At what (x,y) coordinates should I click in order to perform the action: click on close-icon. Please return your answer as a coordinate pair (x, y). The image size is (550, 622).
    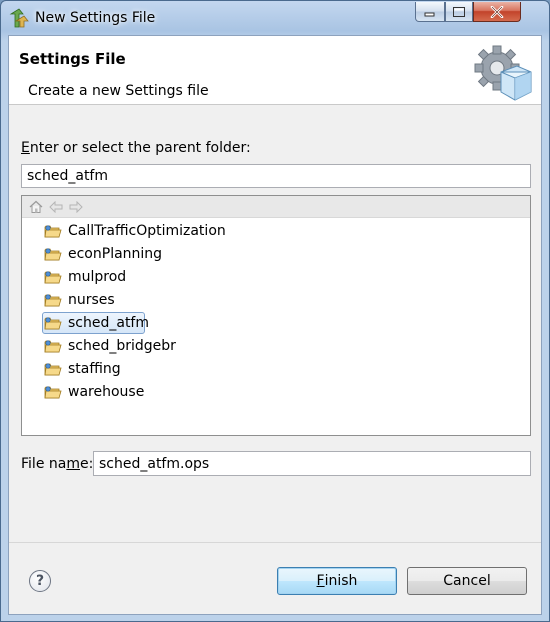
    Looking at the image, I should click on (497, 11).